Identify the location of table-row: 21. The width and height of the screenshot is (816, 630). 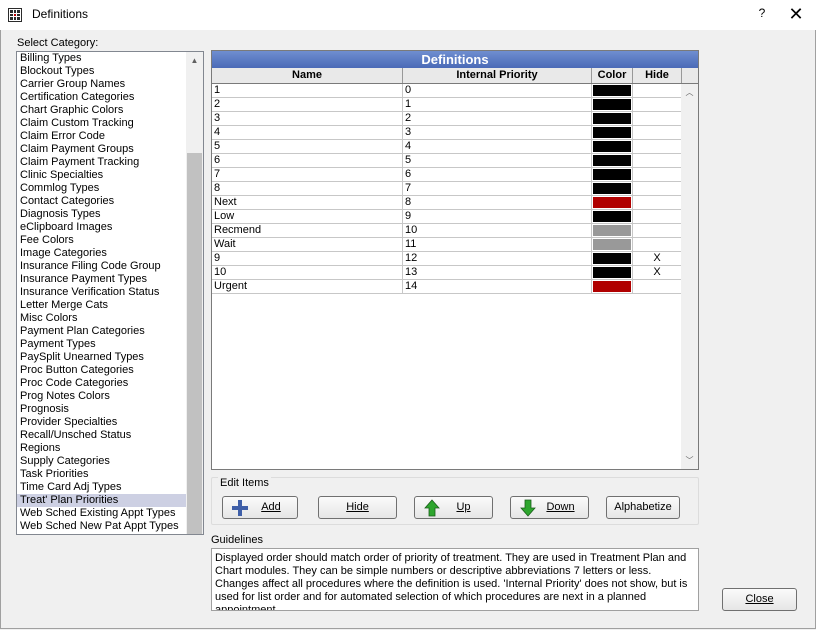
(455, 105).